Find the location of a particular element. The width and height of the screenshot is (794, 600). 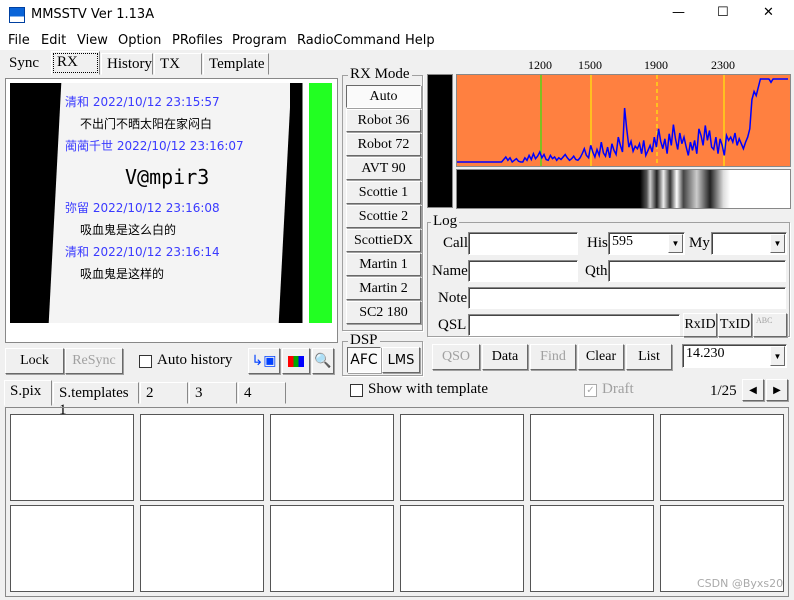

rx-picture-line: 吸血鬼是这么白的 is located at coordinates (128, 230).